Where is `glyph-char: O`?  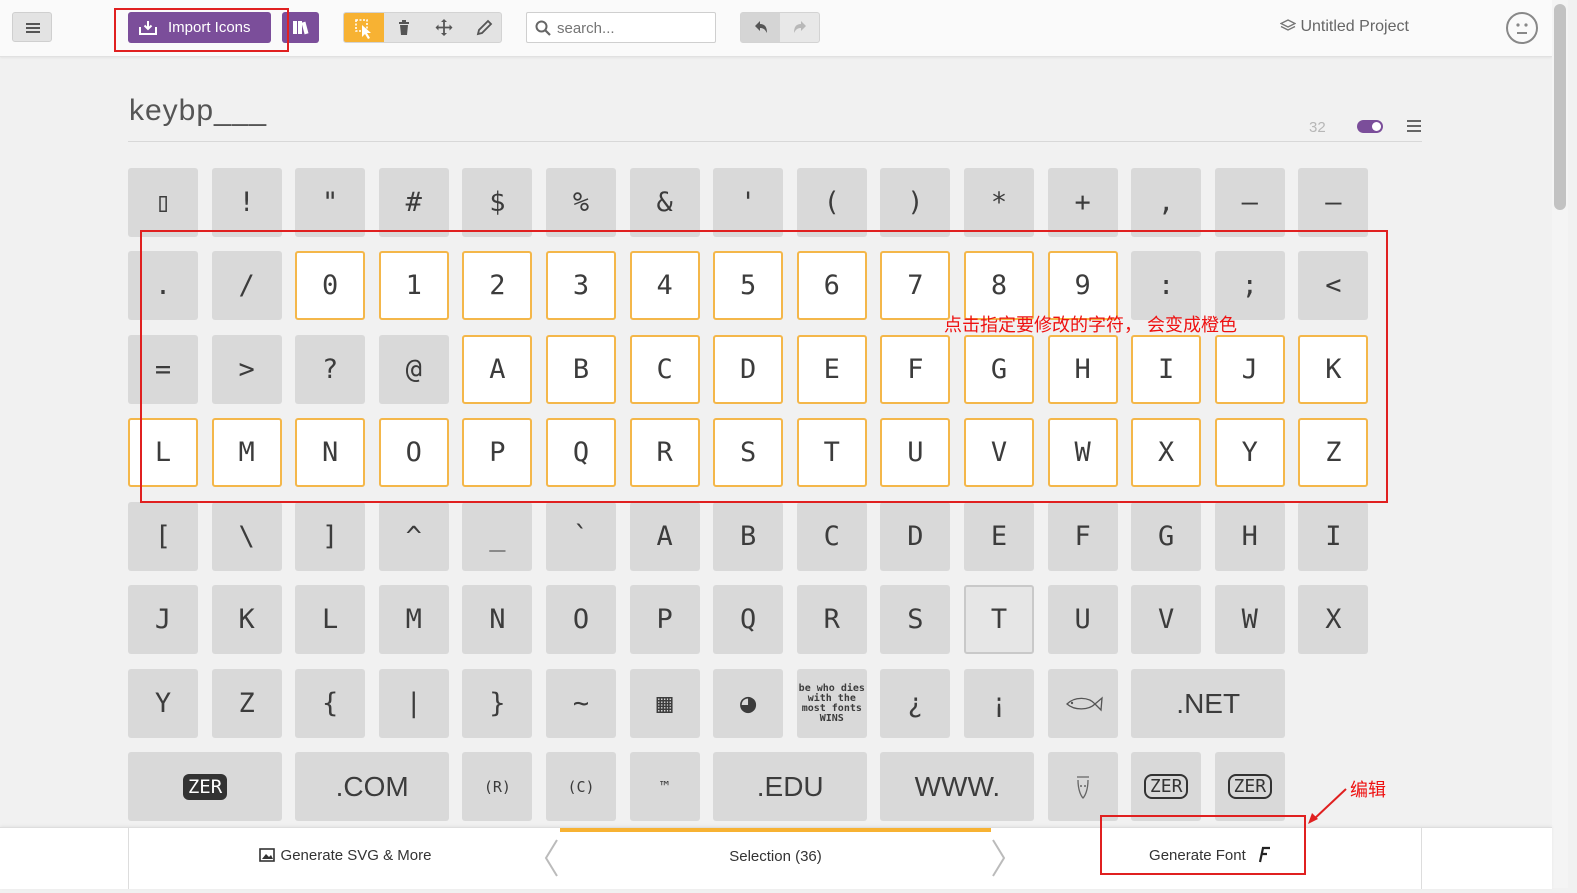 glyph-char: O is located at coordinates (581, 619).